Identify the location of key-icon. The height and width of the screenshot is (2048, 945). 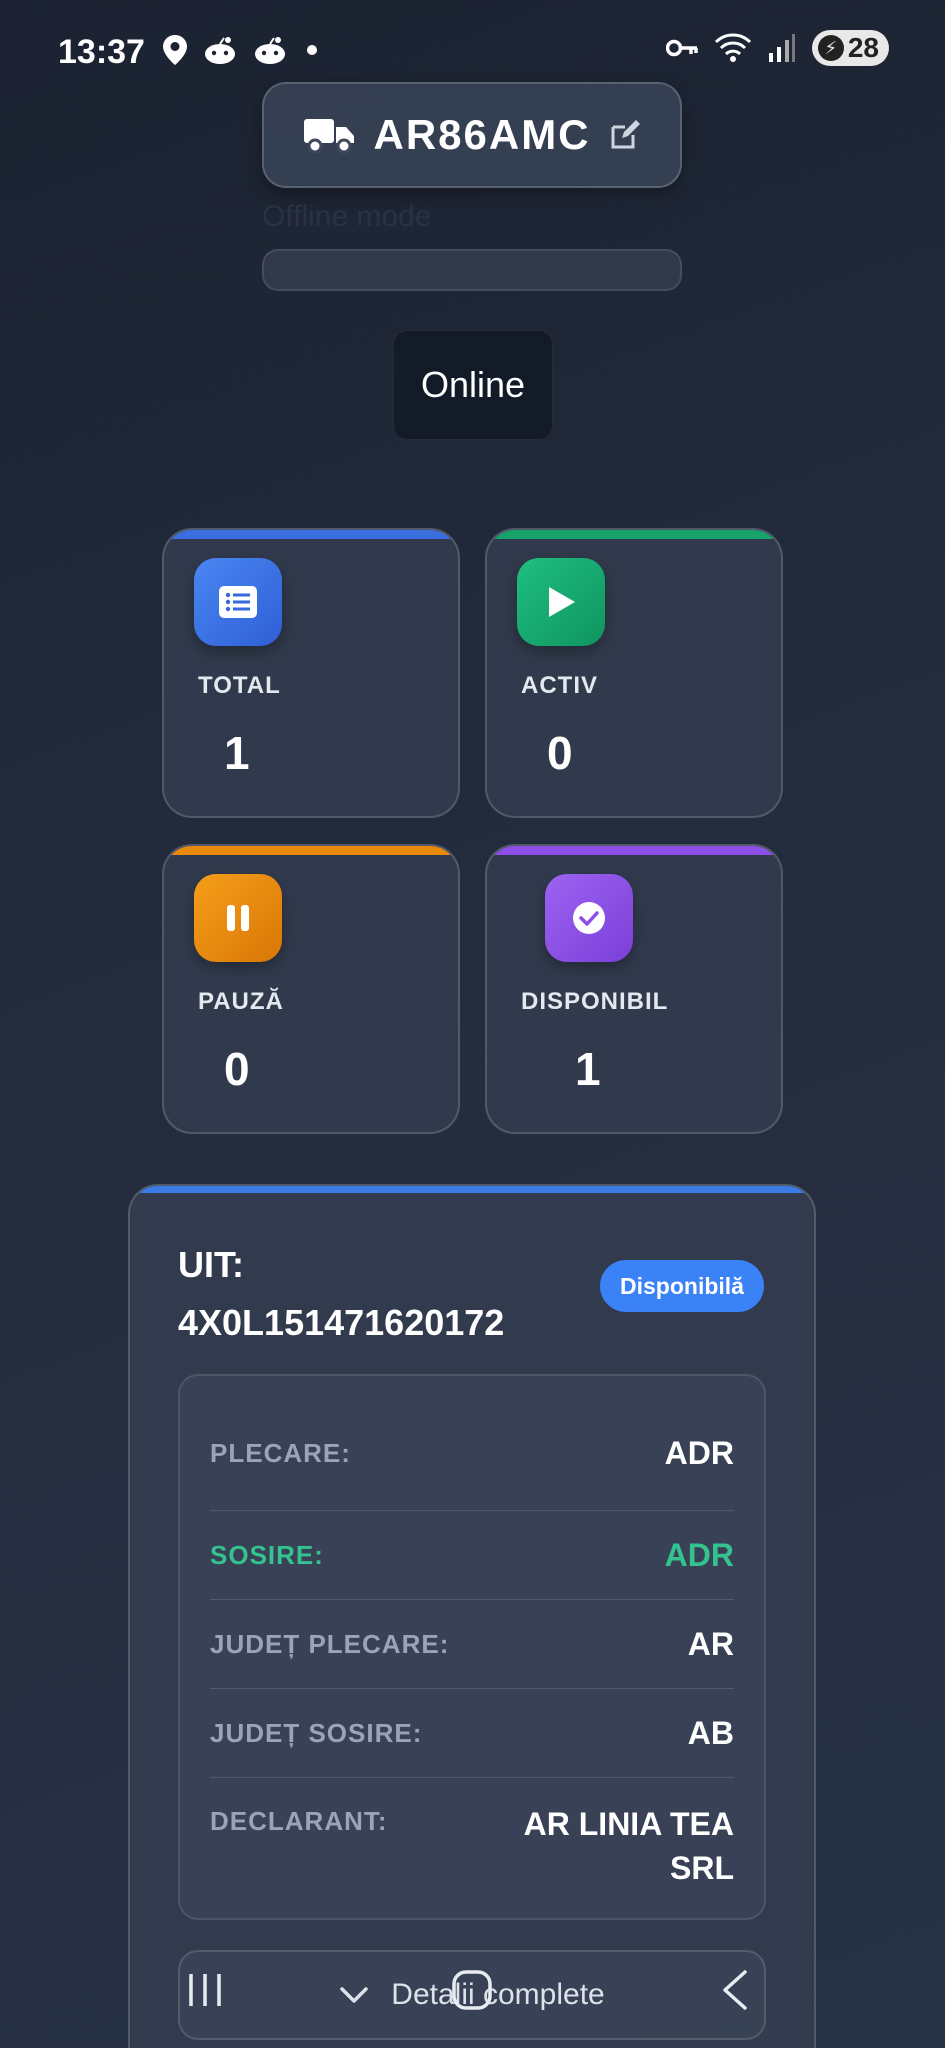
(681, 48).